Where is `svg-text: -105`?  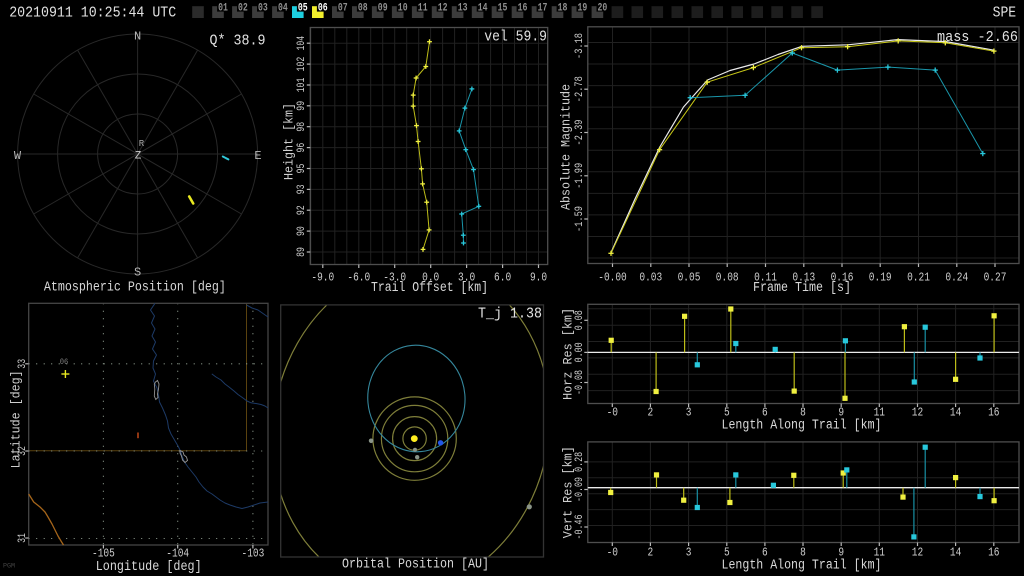 svg-text: -105 is located at coordinates (103, 554).